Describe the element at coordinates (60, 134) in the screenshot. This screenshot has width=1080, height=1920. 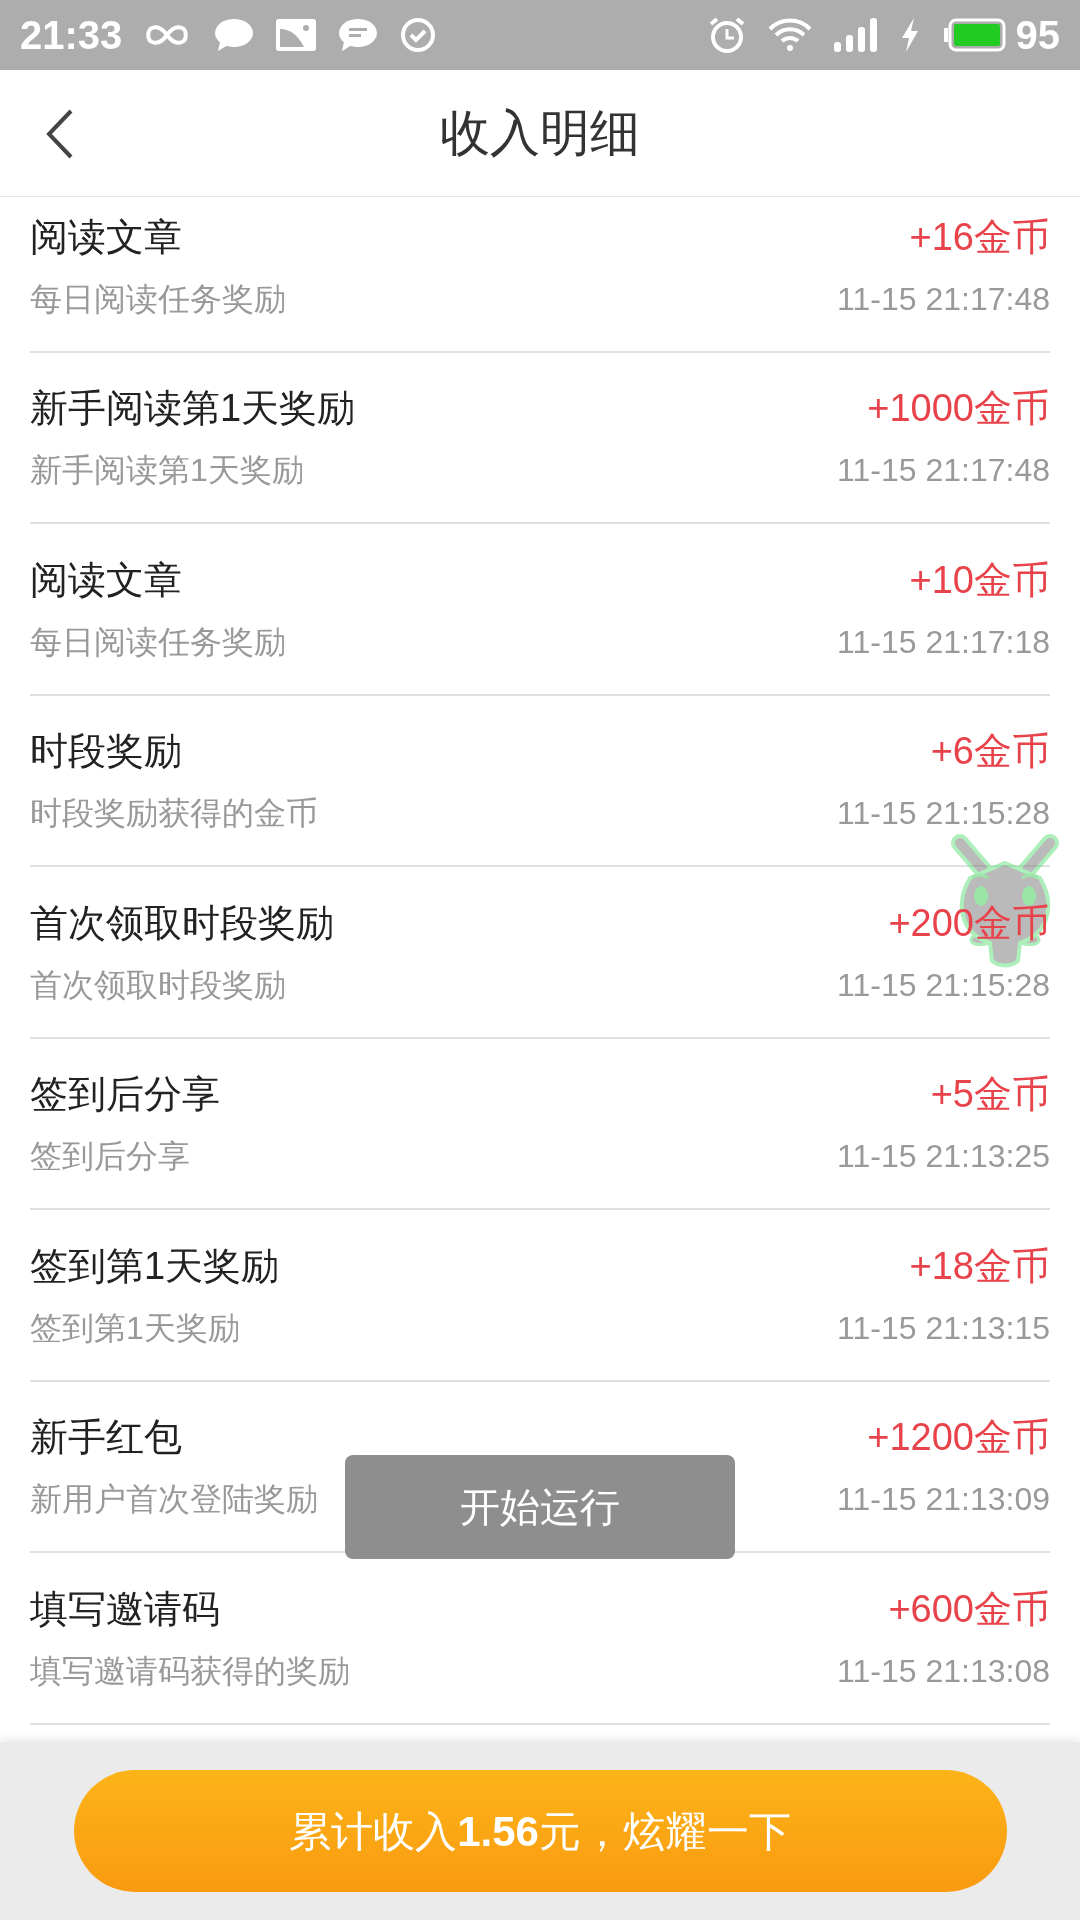
I see `back-icon` at that location.